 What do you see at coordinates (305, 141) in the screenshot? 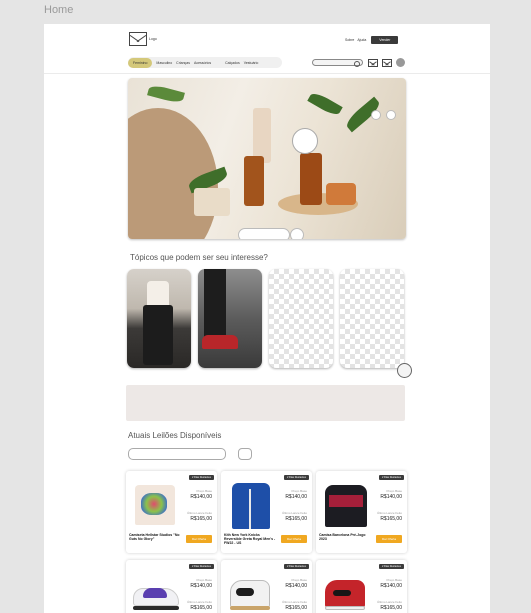
I see `hero-control-circle` at bounding box center [305, 141].